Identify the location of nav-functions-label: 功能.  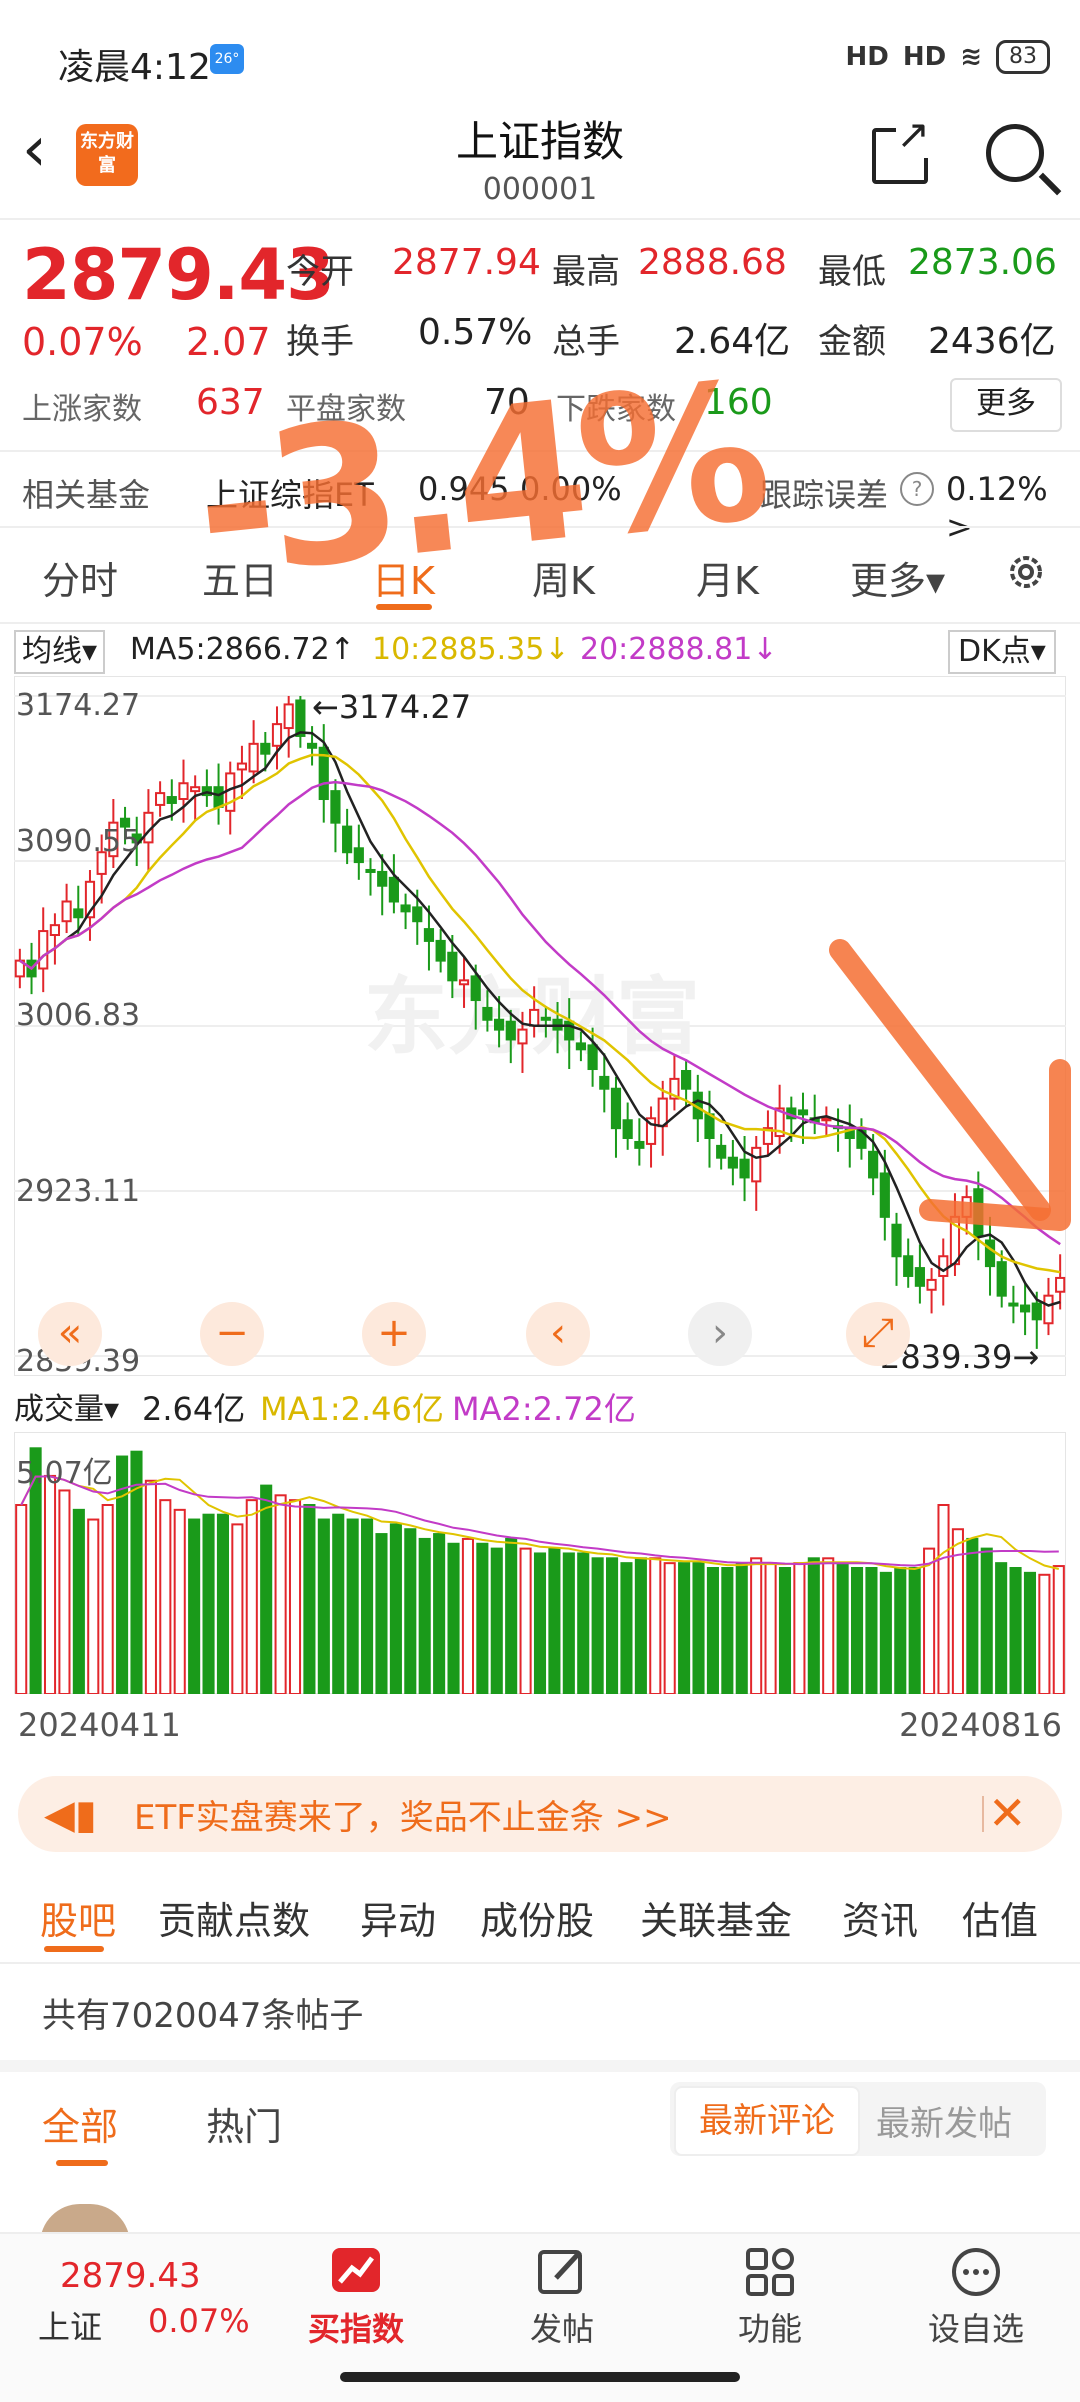
(769, 2329).